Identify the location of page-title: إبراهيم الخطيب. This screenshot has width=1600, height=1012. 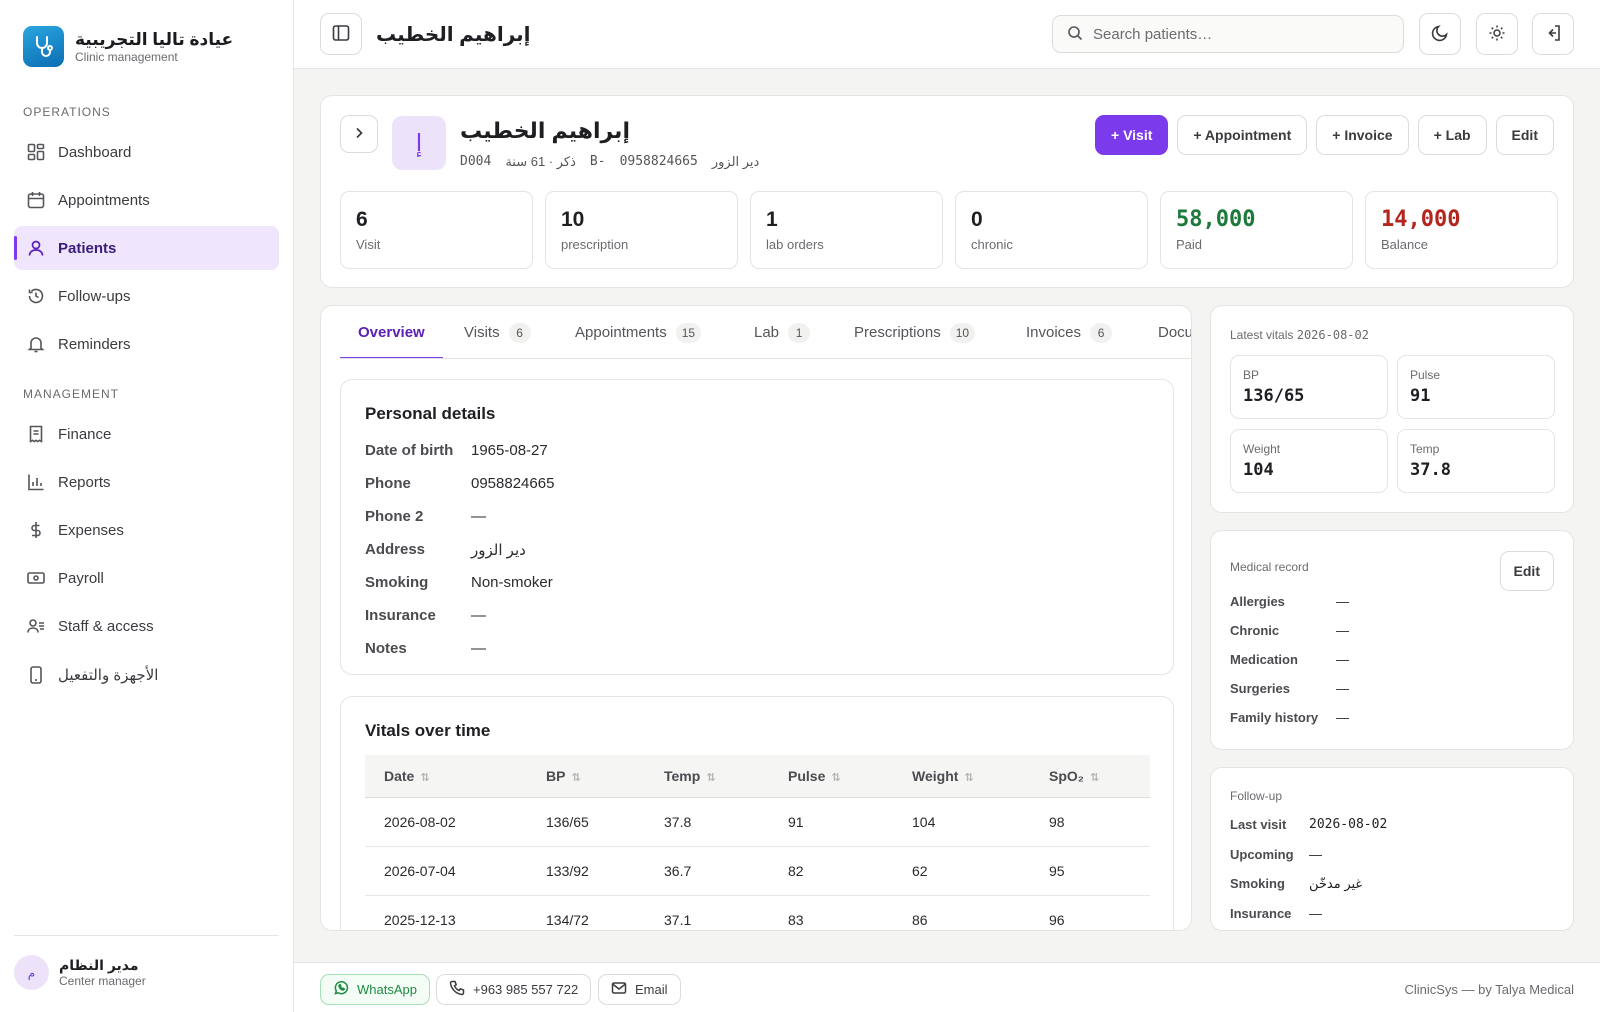
(453, 35).